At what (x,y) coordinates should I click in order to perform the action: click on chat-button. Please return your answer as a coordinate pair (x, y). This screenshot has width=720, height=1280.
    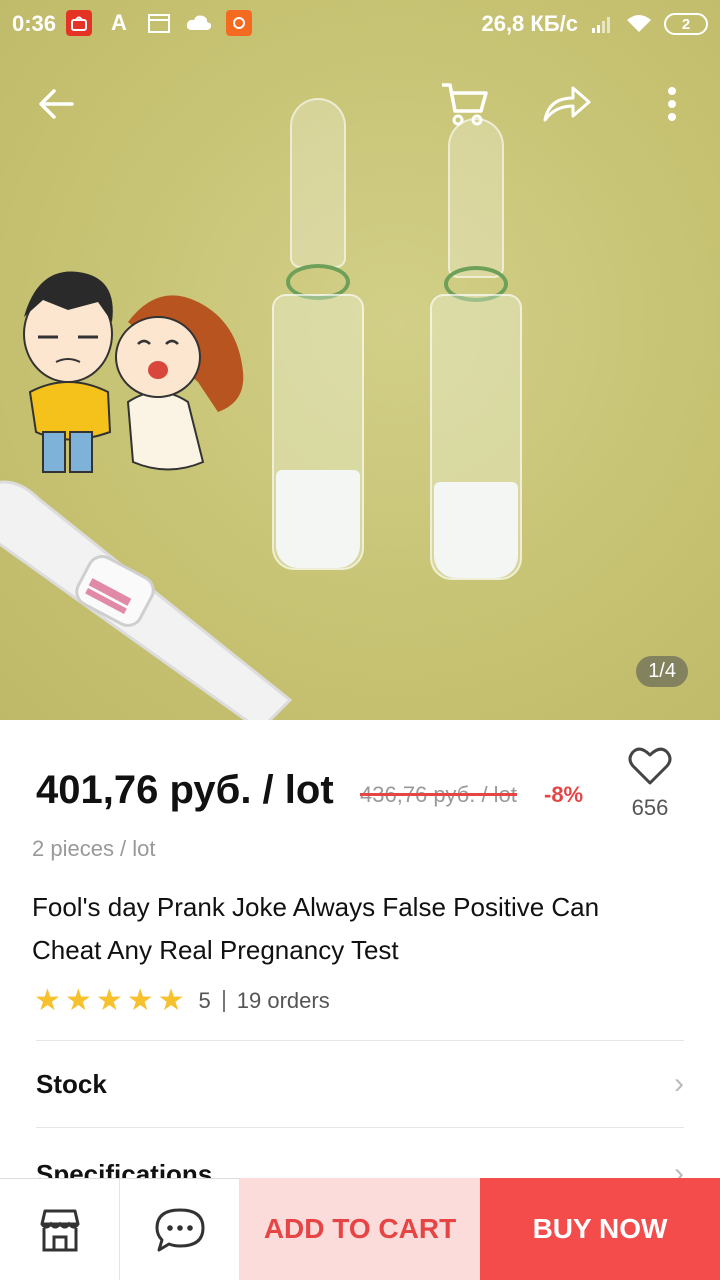
    Looking at the image, I should click on (180, 1229).